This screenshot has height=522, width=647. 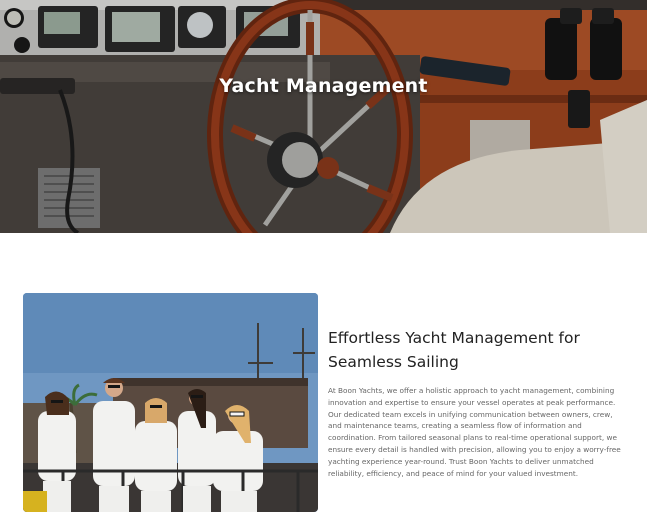 I want to click on section-heading-line2: Seamless Sailing, so click(x=393, y=362).